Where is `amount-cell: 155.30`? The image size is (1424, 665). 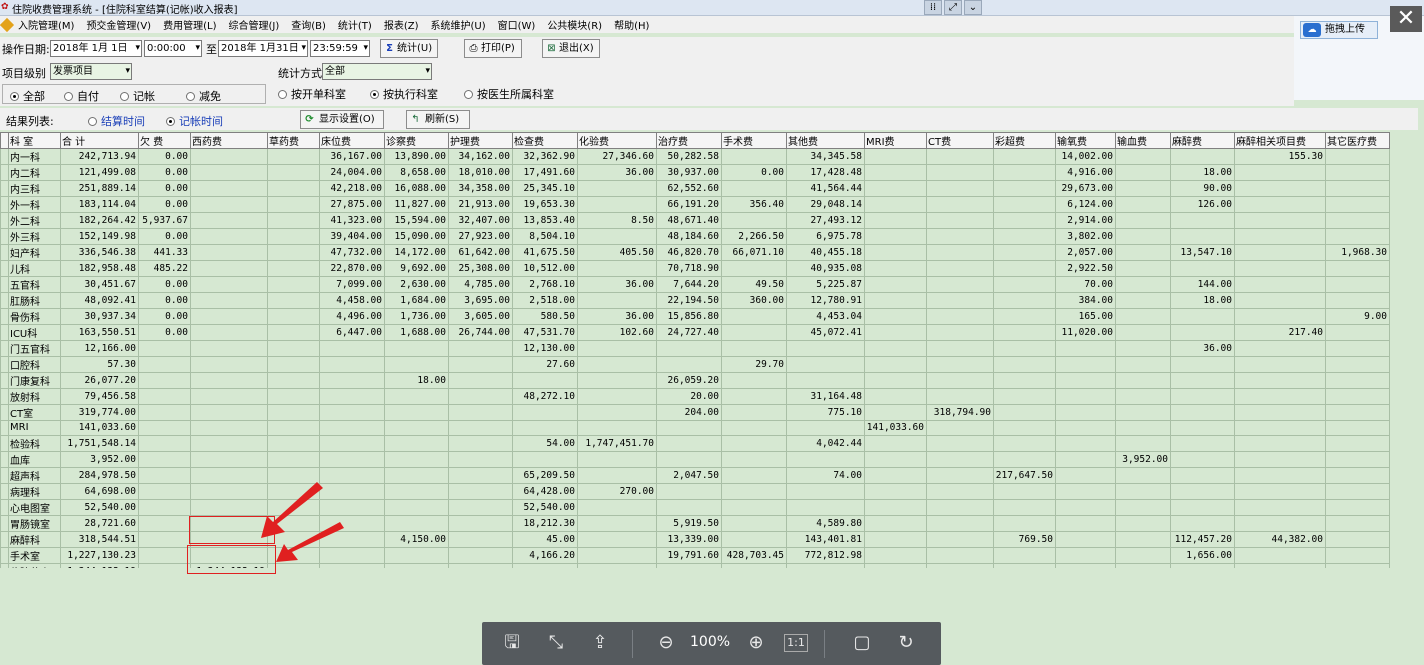 amount-cell: 155.30 is located at coordinates (1280, 156).